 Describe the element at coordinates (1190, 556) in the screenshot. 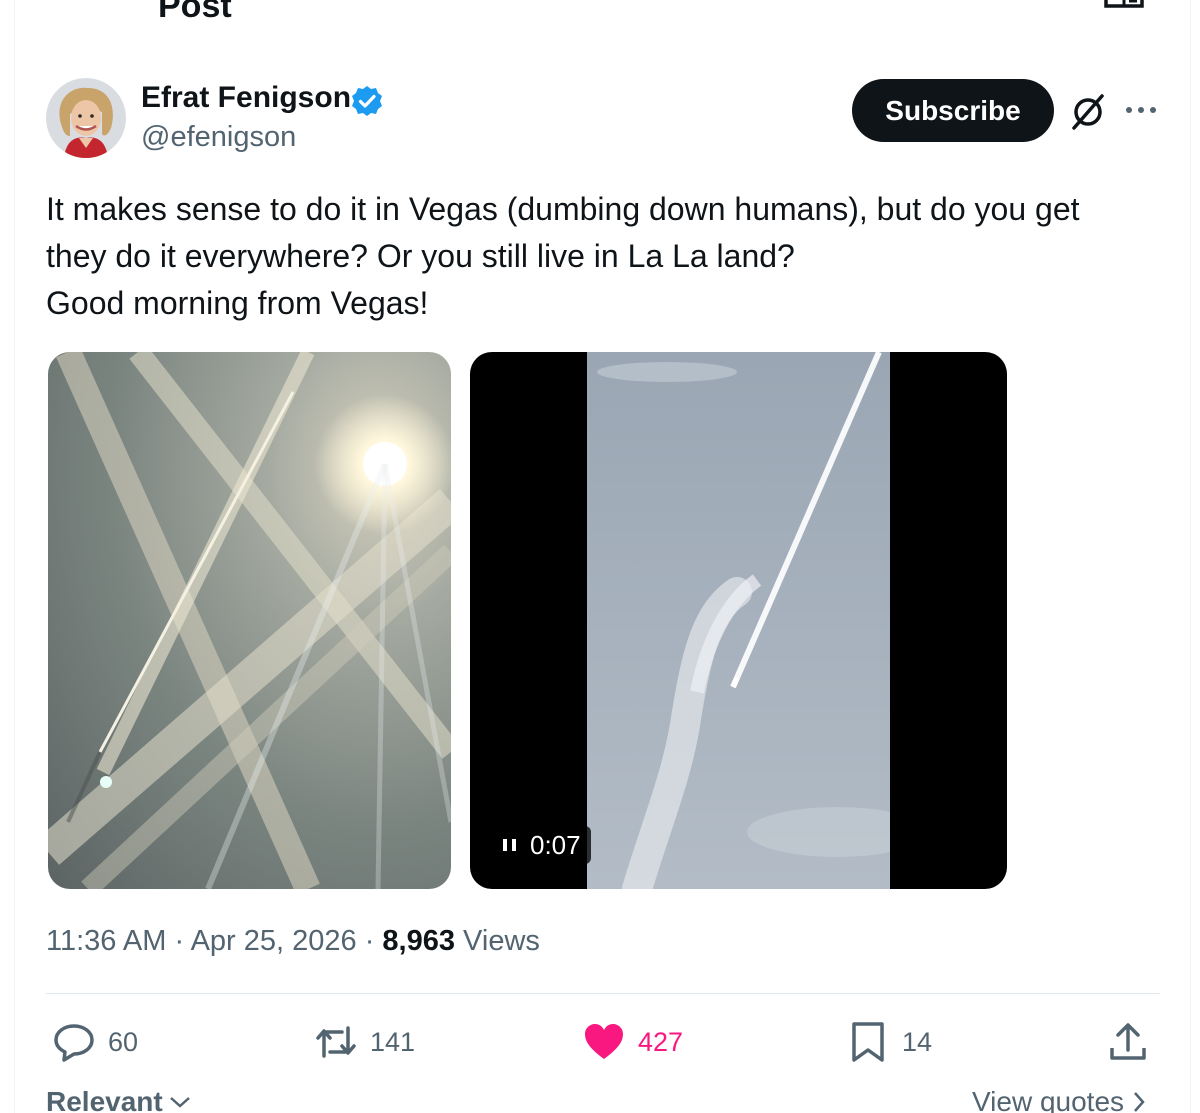

I see `frame-border-right` at that location.